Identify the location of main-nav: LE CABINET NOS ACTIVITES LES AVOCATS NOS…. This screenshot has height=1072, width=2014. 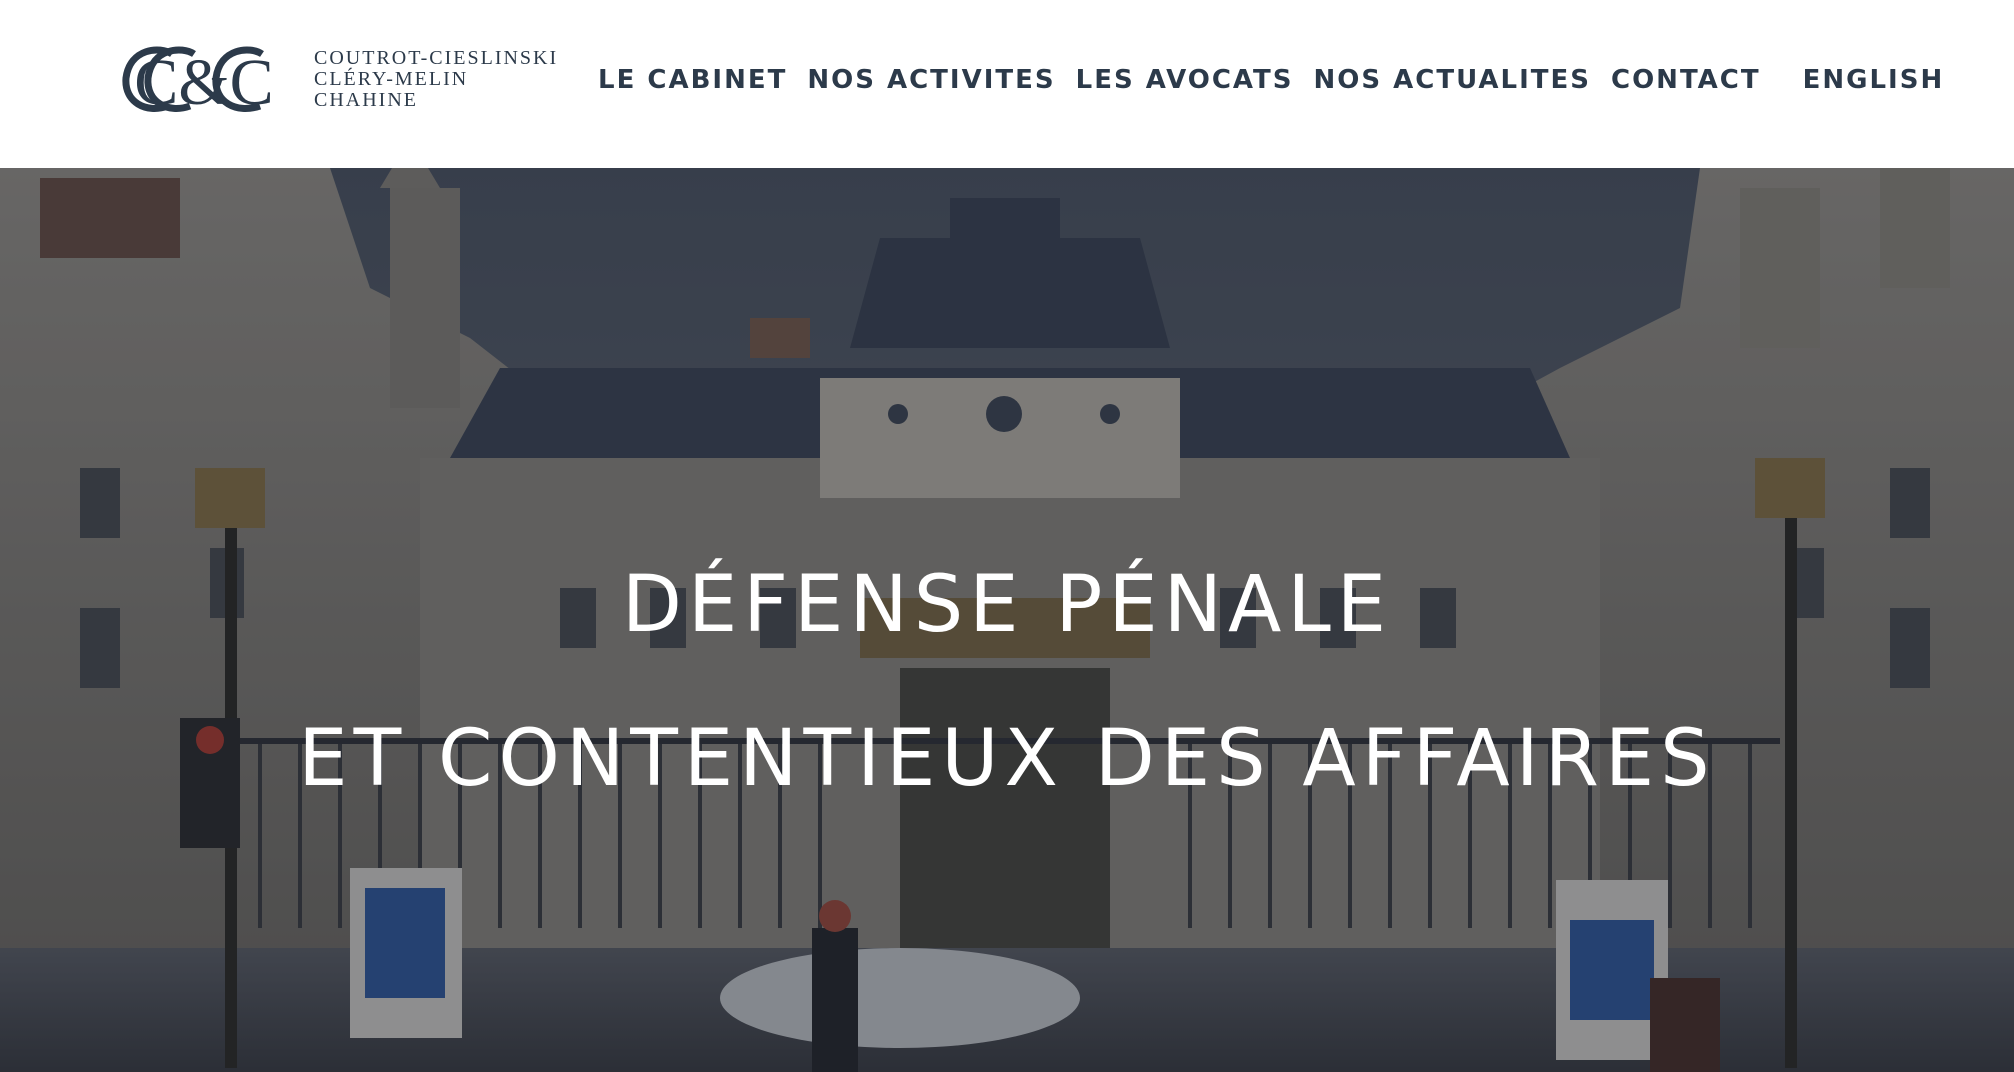
(1271, 80).